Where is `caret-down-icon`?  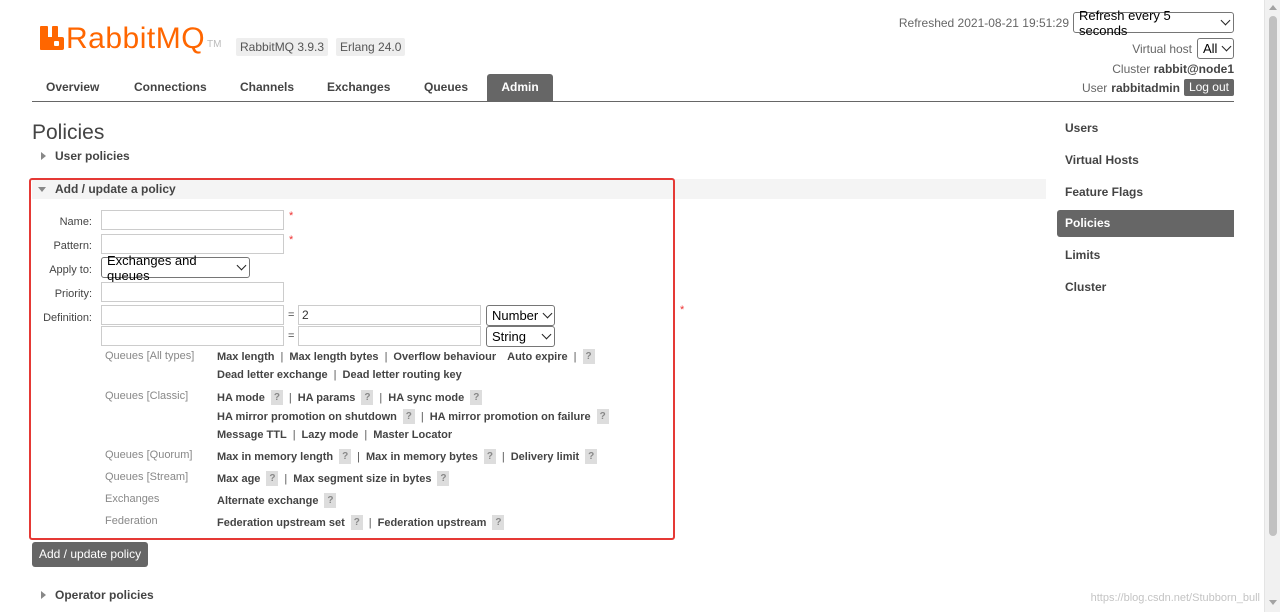 caret-down-icon is located at coordinates (42, 189).